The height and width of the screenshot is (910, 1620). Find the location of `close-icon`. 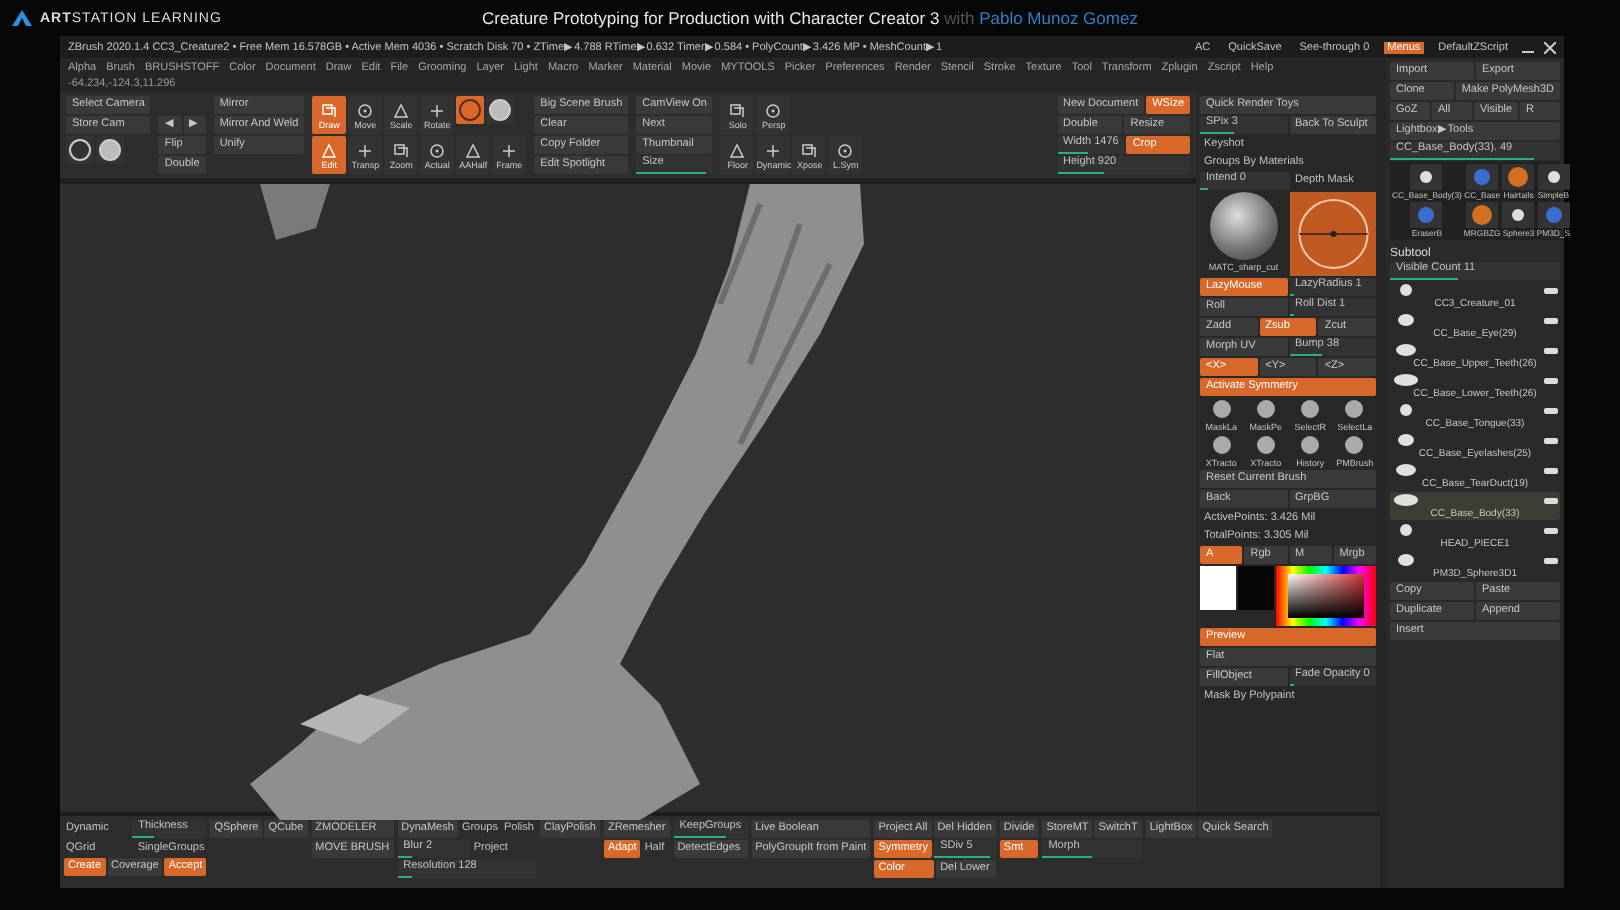

close-icon is located at coordinates (1550, 47).